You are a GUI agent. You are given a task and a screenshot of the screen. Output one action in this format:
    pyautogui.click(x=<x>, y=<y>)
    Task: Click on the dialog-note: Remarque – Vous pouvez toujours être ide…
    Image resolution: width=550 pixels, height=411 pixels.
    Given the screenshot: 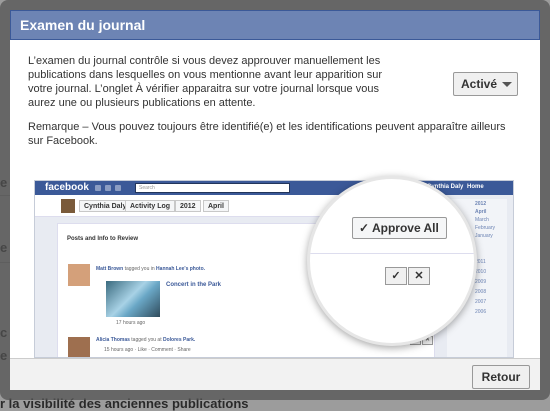 What is the action you would take?
    pyautogui.click(x=267, y=134)
    